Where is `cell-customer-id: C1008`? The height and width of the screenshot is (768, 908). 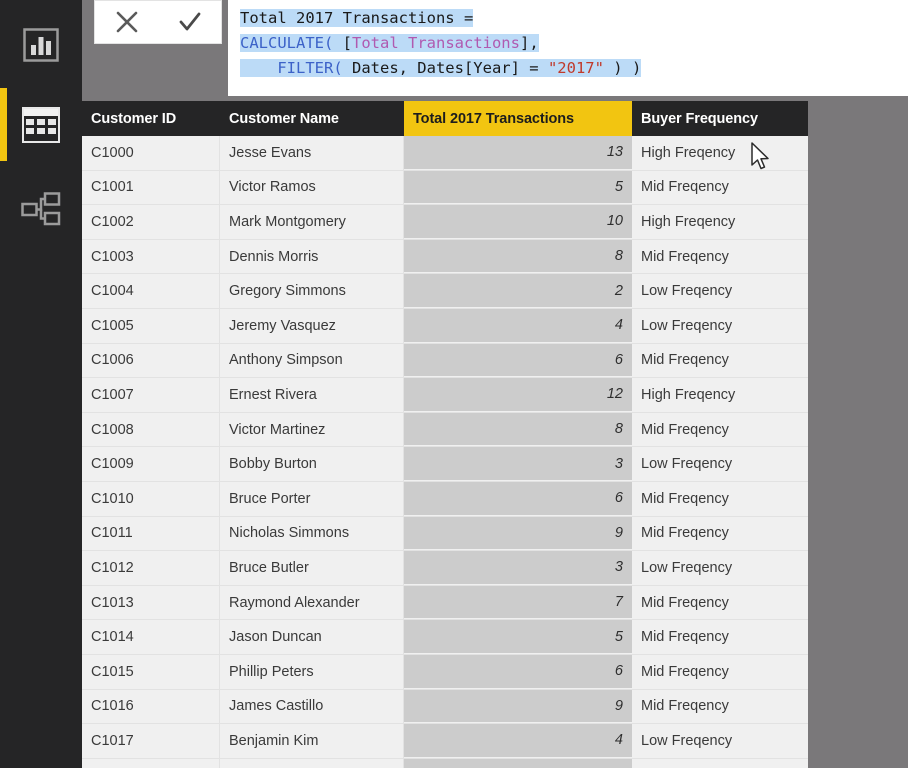
cell-customer-id: C1008 is located at coordinates (151, 429).